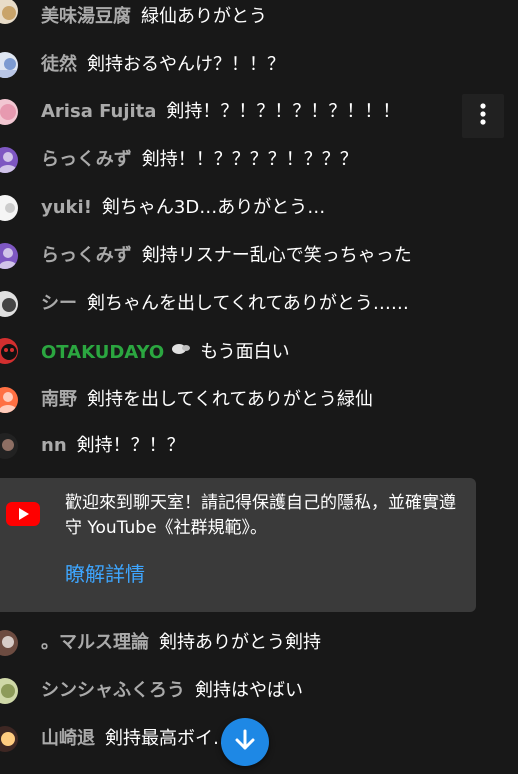 The image size is (518, 774). Describe the element at coordinates (240, 642) in the screenshot. I see `chat-text: 剣持ありがとう剣持` at that location.